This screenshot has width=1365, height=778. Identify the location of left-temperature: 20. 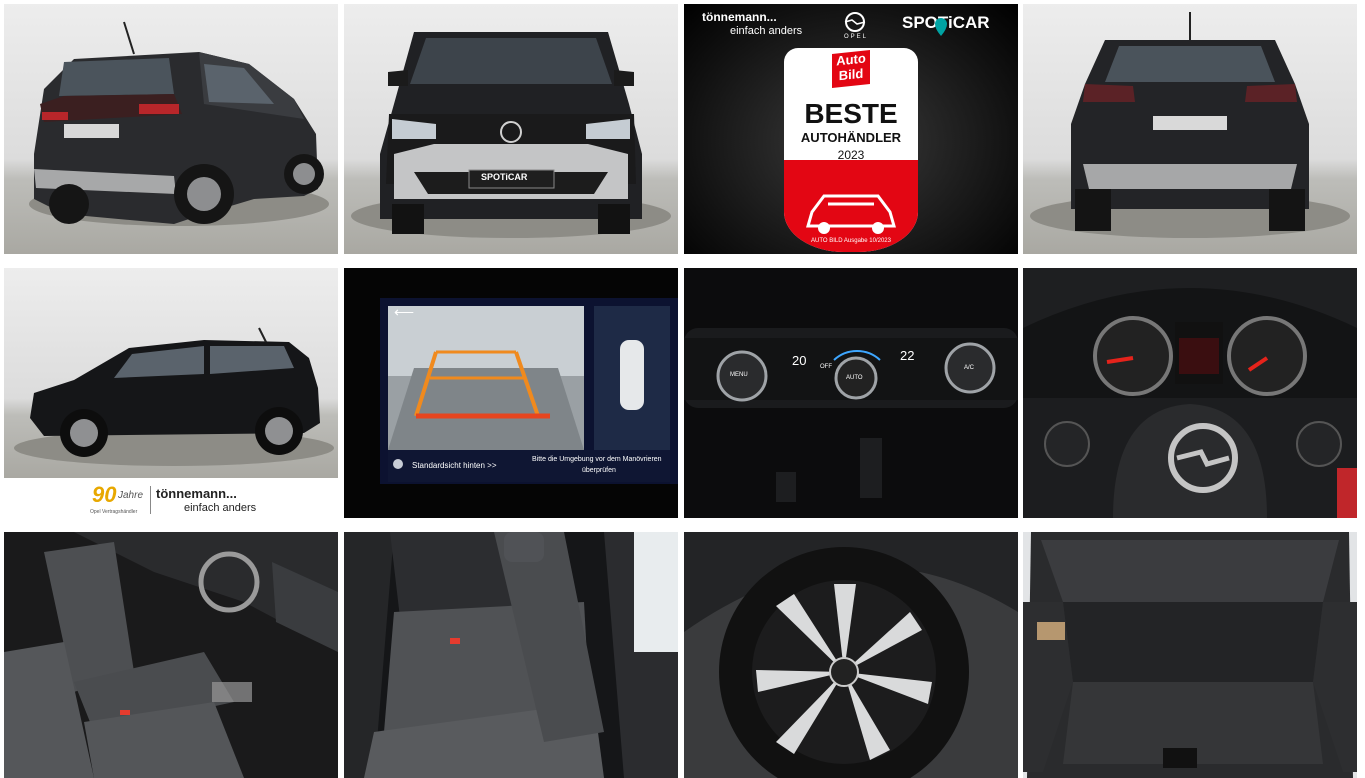
(799, 360).